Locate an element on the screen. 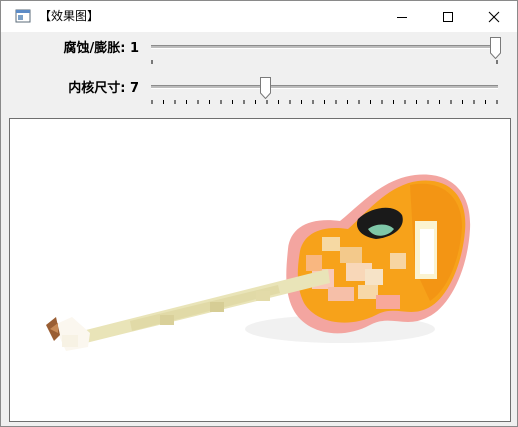  maximize-icon is located at coordinates (448, 16).